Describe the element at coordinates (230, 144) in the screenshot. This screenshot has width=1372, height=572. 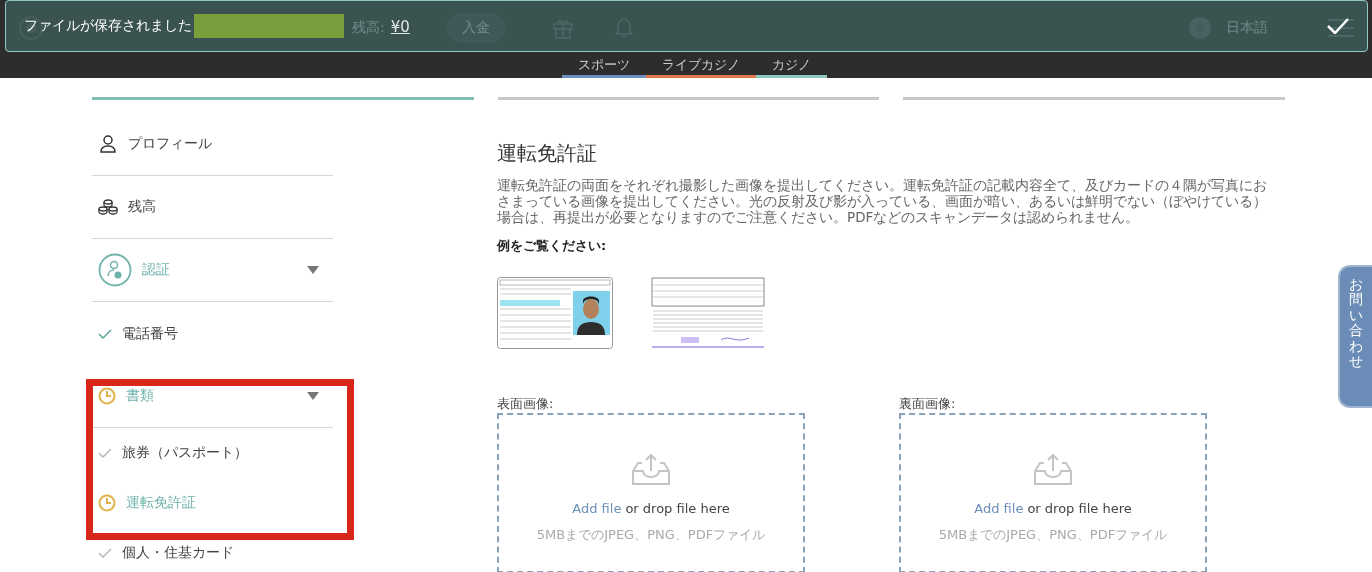
I see `sidebar-item: プロフィール` at that location.